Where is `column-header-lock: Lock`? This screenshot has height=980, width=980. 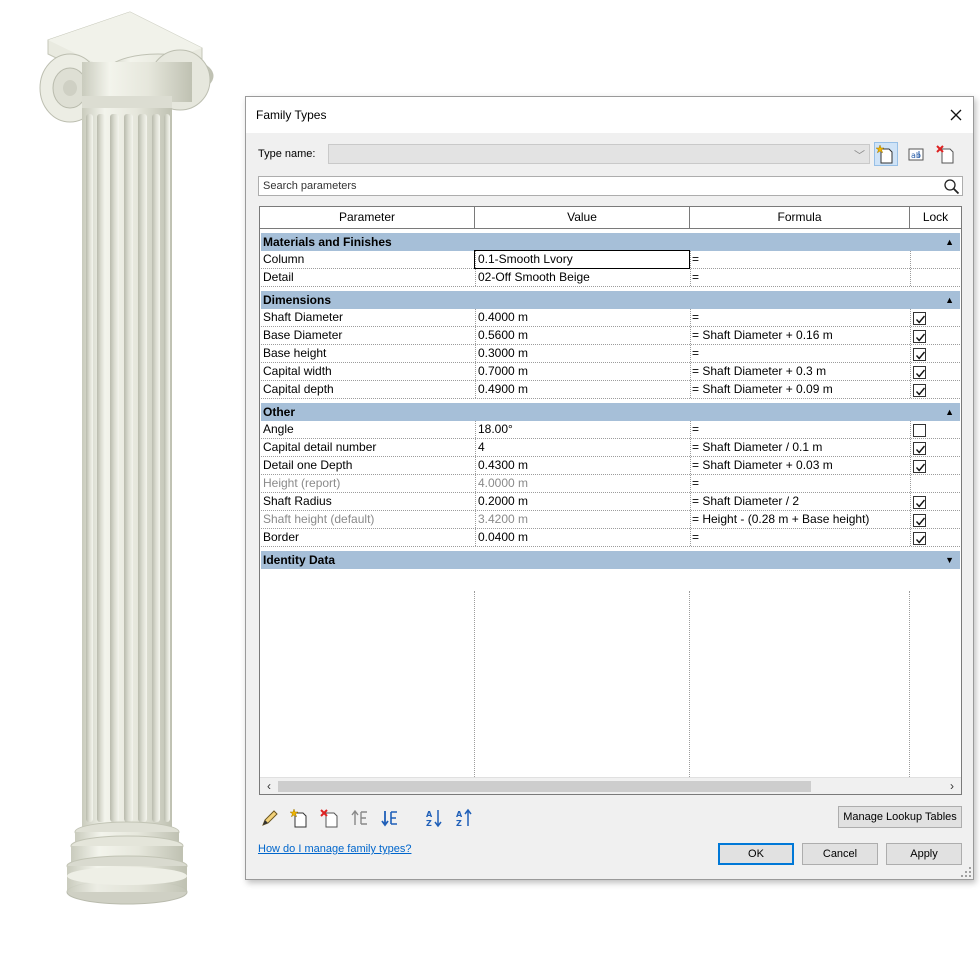 column-header-lock: Lock is located at coordinates (935, 217).